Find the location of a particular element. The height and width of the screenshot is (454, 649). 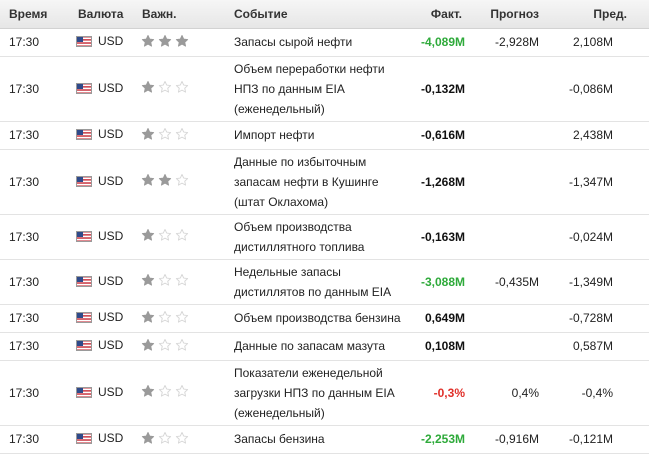

cell-previous: -1,347M is located at coordinates (597, 182).